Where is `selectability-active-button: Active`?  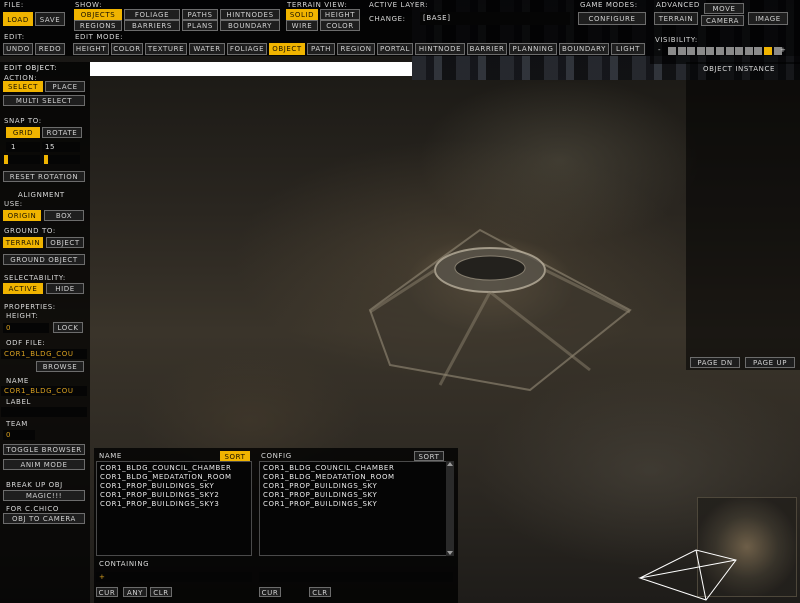
selectability-active-button: Active is located at coordinates (23, 288).